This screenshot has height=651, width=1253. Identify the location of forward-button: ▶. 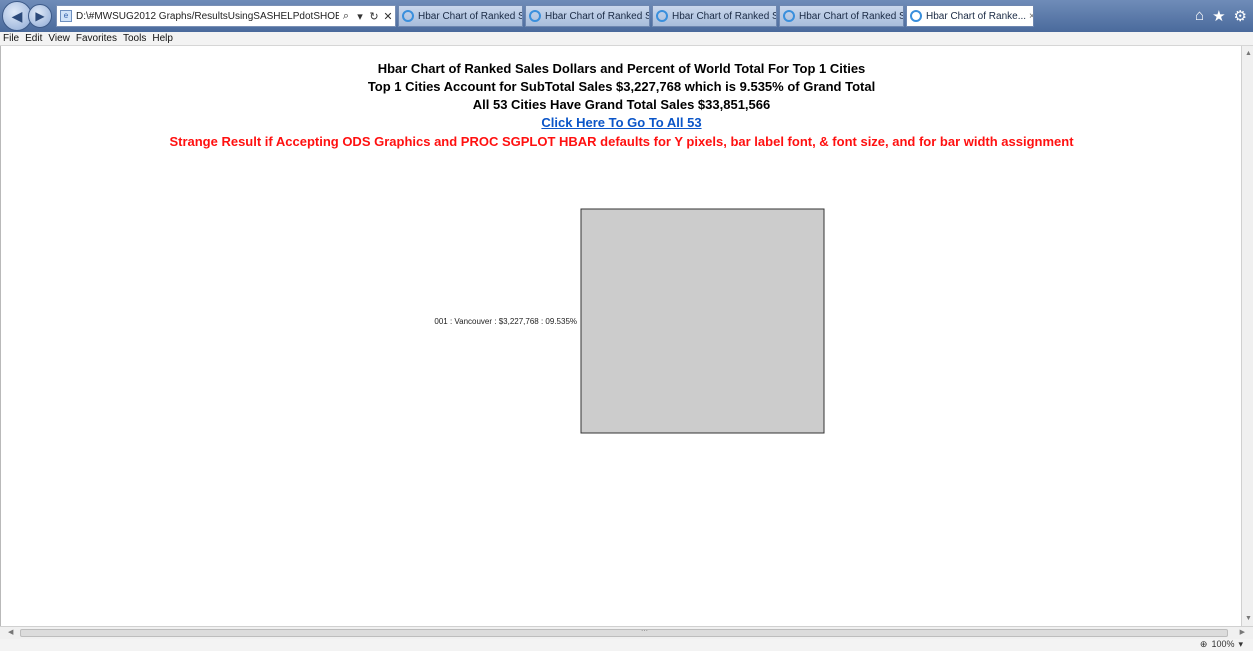
(40, 16).